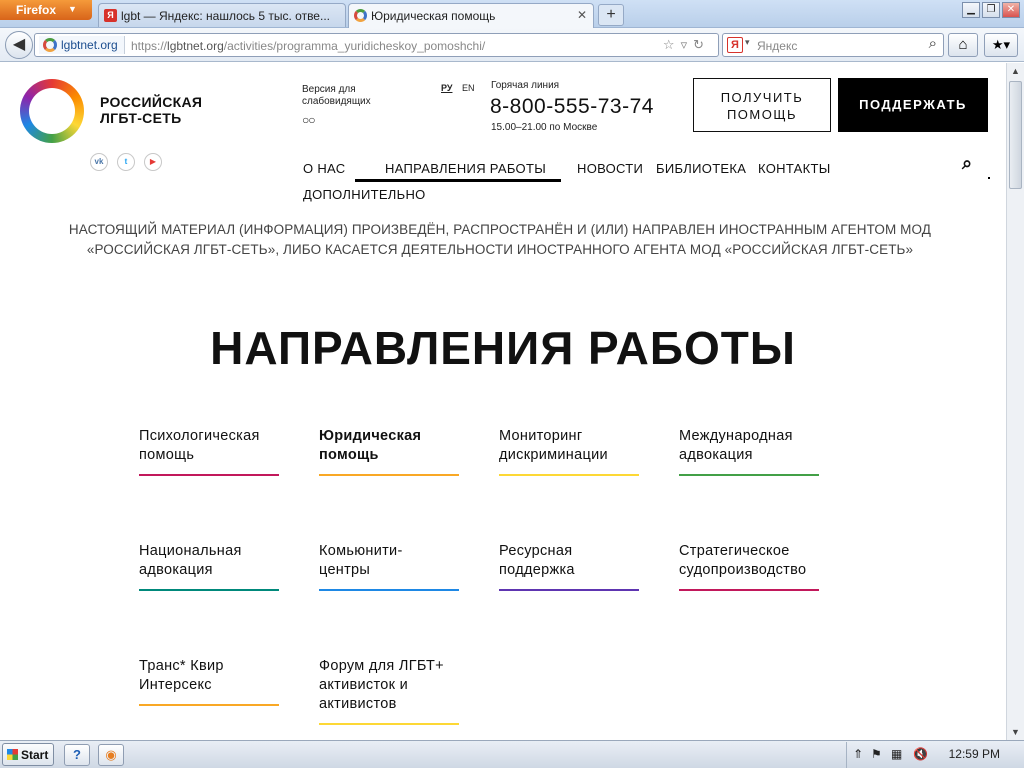 The image size is (1024, 768). Describe the element at coordinates (308, 120) in the screenshot. I see `glasses-icon: ○○` at that location.